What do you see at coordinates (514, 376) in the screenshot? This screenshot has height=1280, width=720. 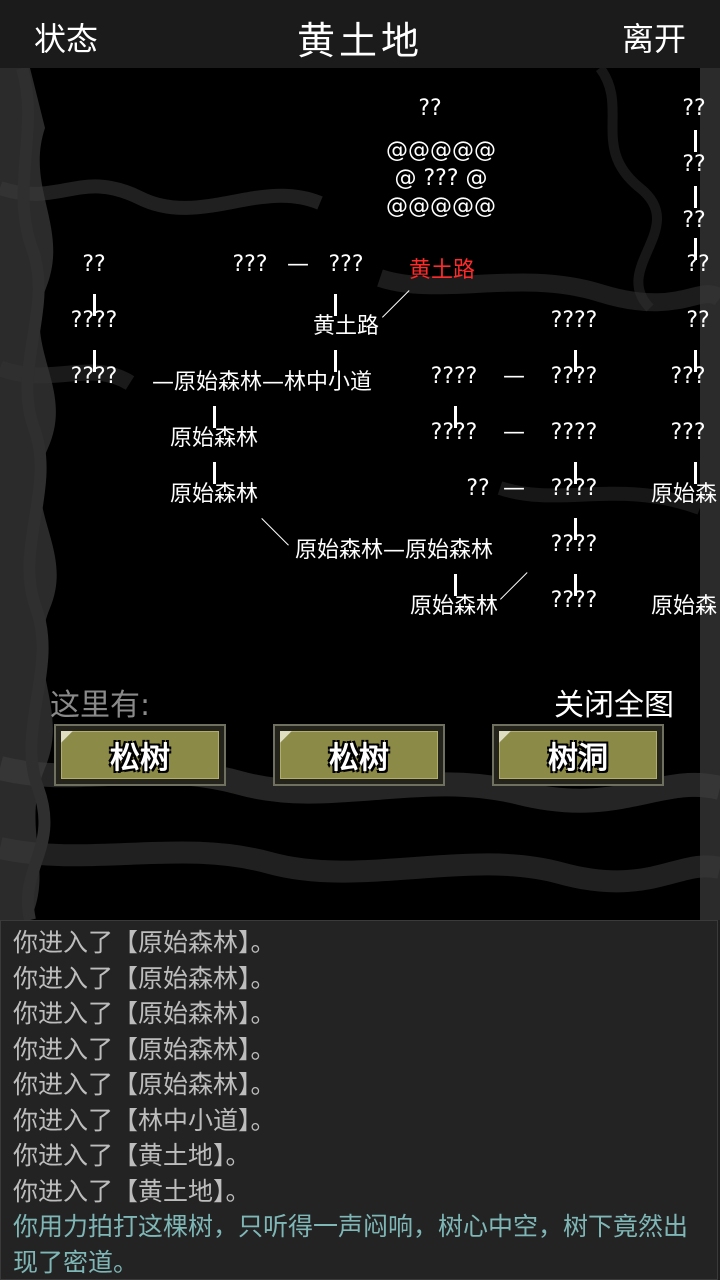 I see `map-node-dash-2: —` at bounding box center [514, 376].